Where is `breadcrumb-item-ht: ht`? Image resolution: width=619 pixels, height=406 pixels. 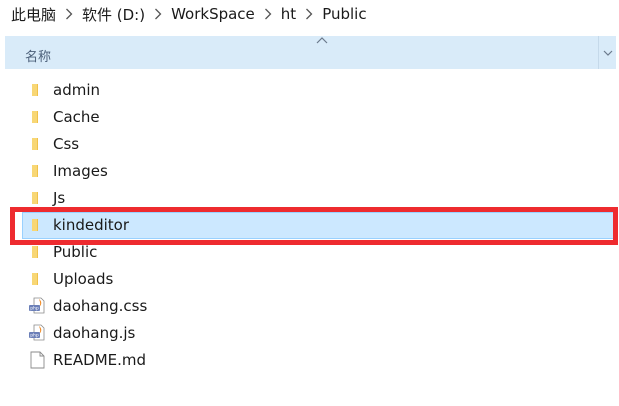 breadcrumb-item-ht: ht is located at coordinates (288, 14).